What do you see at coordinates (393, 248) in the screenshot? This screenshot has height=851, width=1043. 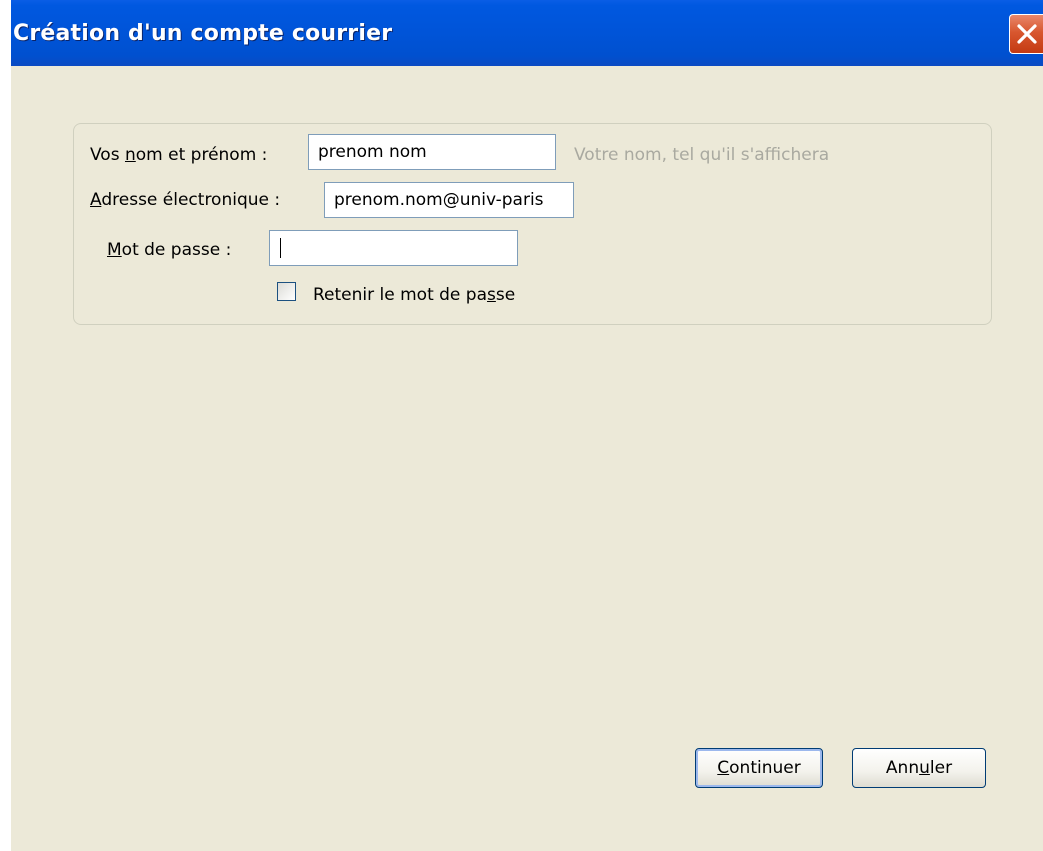 I see `password-input` at bounding box center [393, 248].